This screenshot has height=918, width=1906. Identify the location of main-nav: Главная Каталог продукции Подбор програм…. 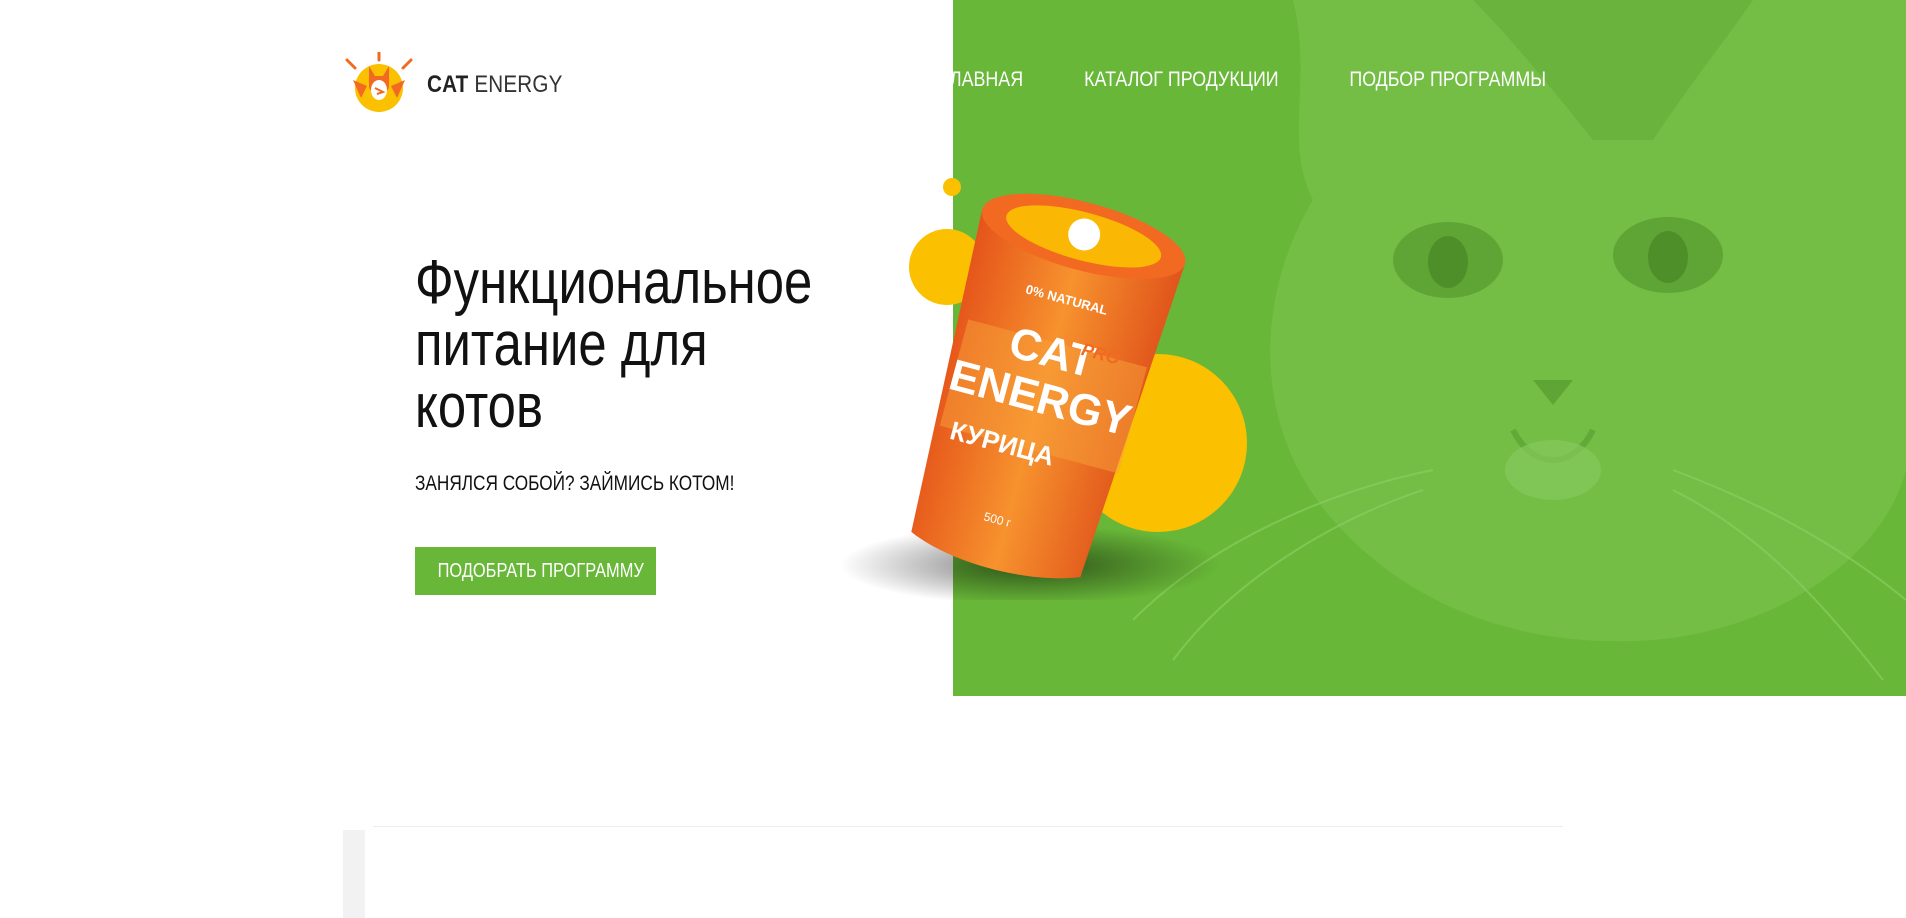
(1248, 80).